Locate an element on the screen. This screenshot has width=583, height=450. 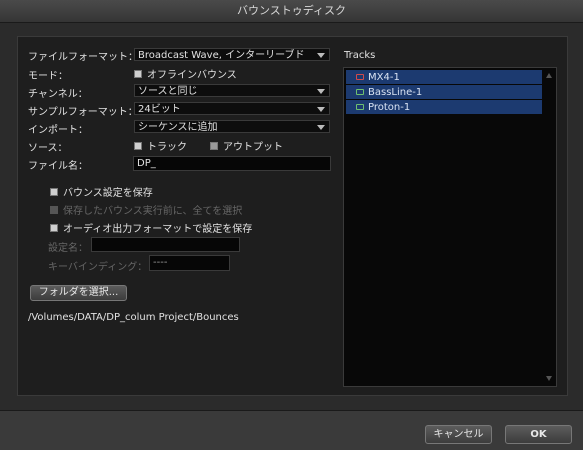
select-all-before-checkbox: 保存したバウンス実行前に、全てを選択 is located at coordinates (146, 210).